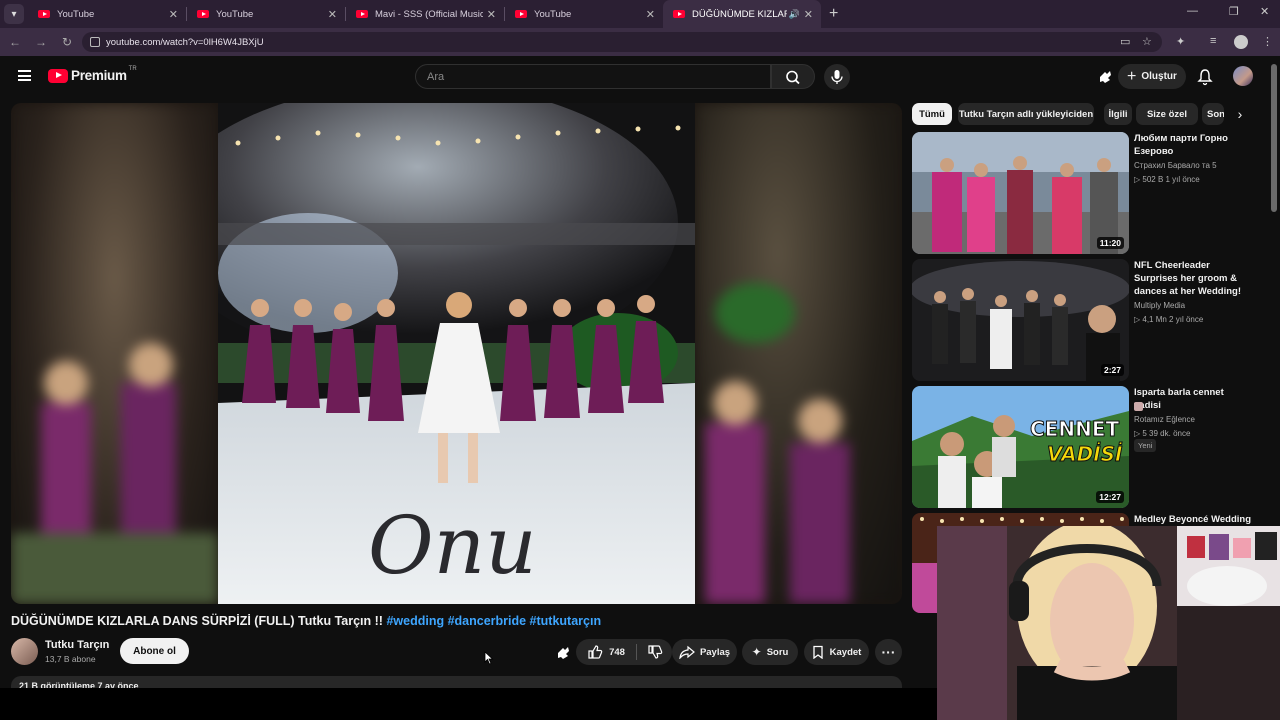 The height and width of the screenshot is (720, 1280). What do you see at coordinates (1264, 11) in the screenshot?
I see `close-window-icon: ✕` at bounding box center [1264, 11].